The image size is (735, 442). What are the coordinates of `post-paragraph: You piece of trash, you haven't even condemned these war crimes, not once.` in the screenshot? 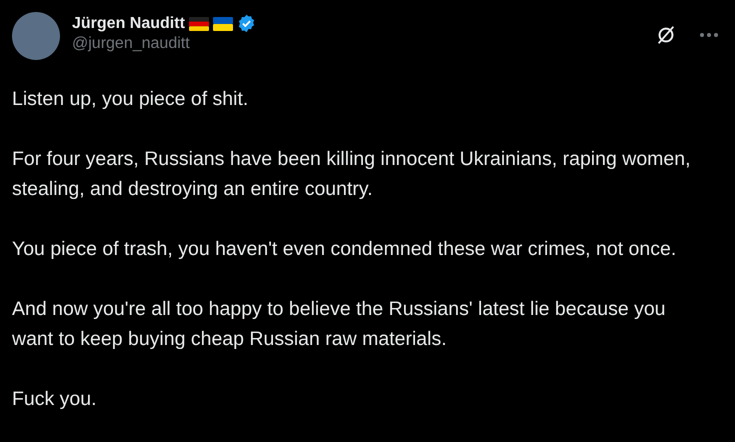 It's located at (345, 249).